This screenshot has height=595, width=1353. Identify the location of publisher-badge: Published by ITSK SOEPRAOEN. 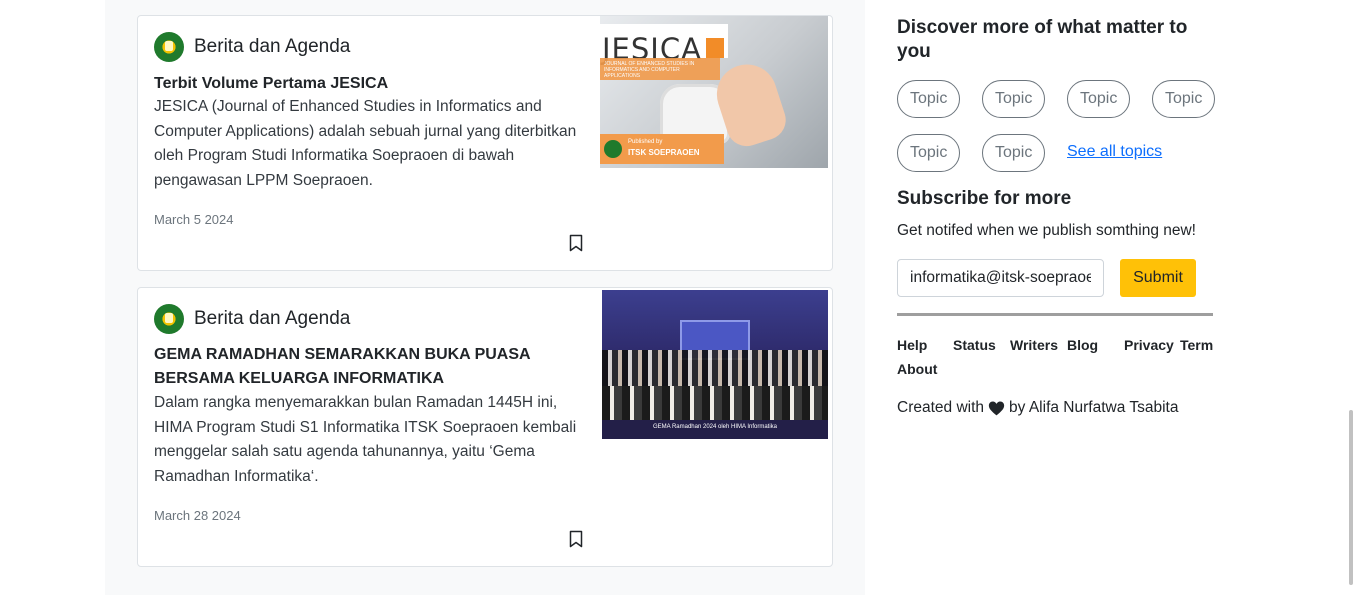
(662, 149).